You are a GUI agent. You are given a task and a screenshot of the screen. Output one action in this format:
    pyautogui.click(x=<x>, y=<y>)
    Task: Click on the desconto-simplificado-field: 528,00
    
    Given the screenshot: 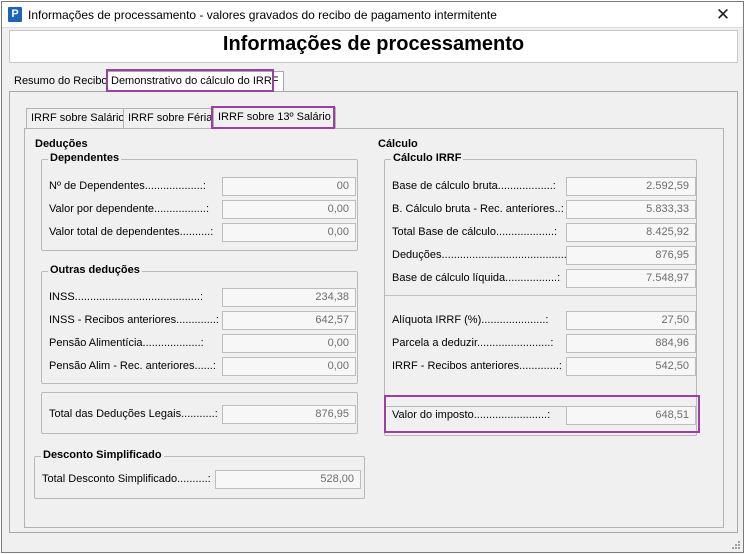 What is the action you would take?
    pyautogui.click(x=288, y=479)
    